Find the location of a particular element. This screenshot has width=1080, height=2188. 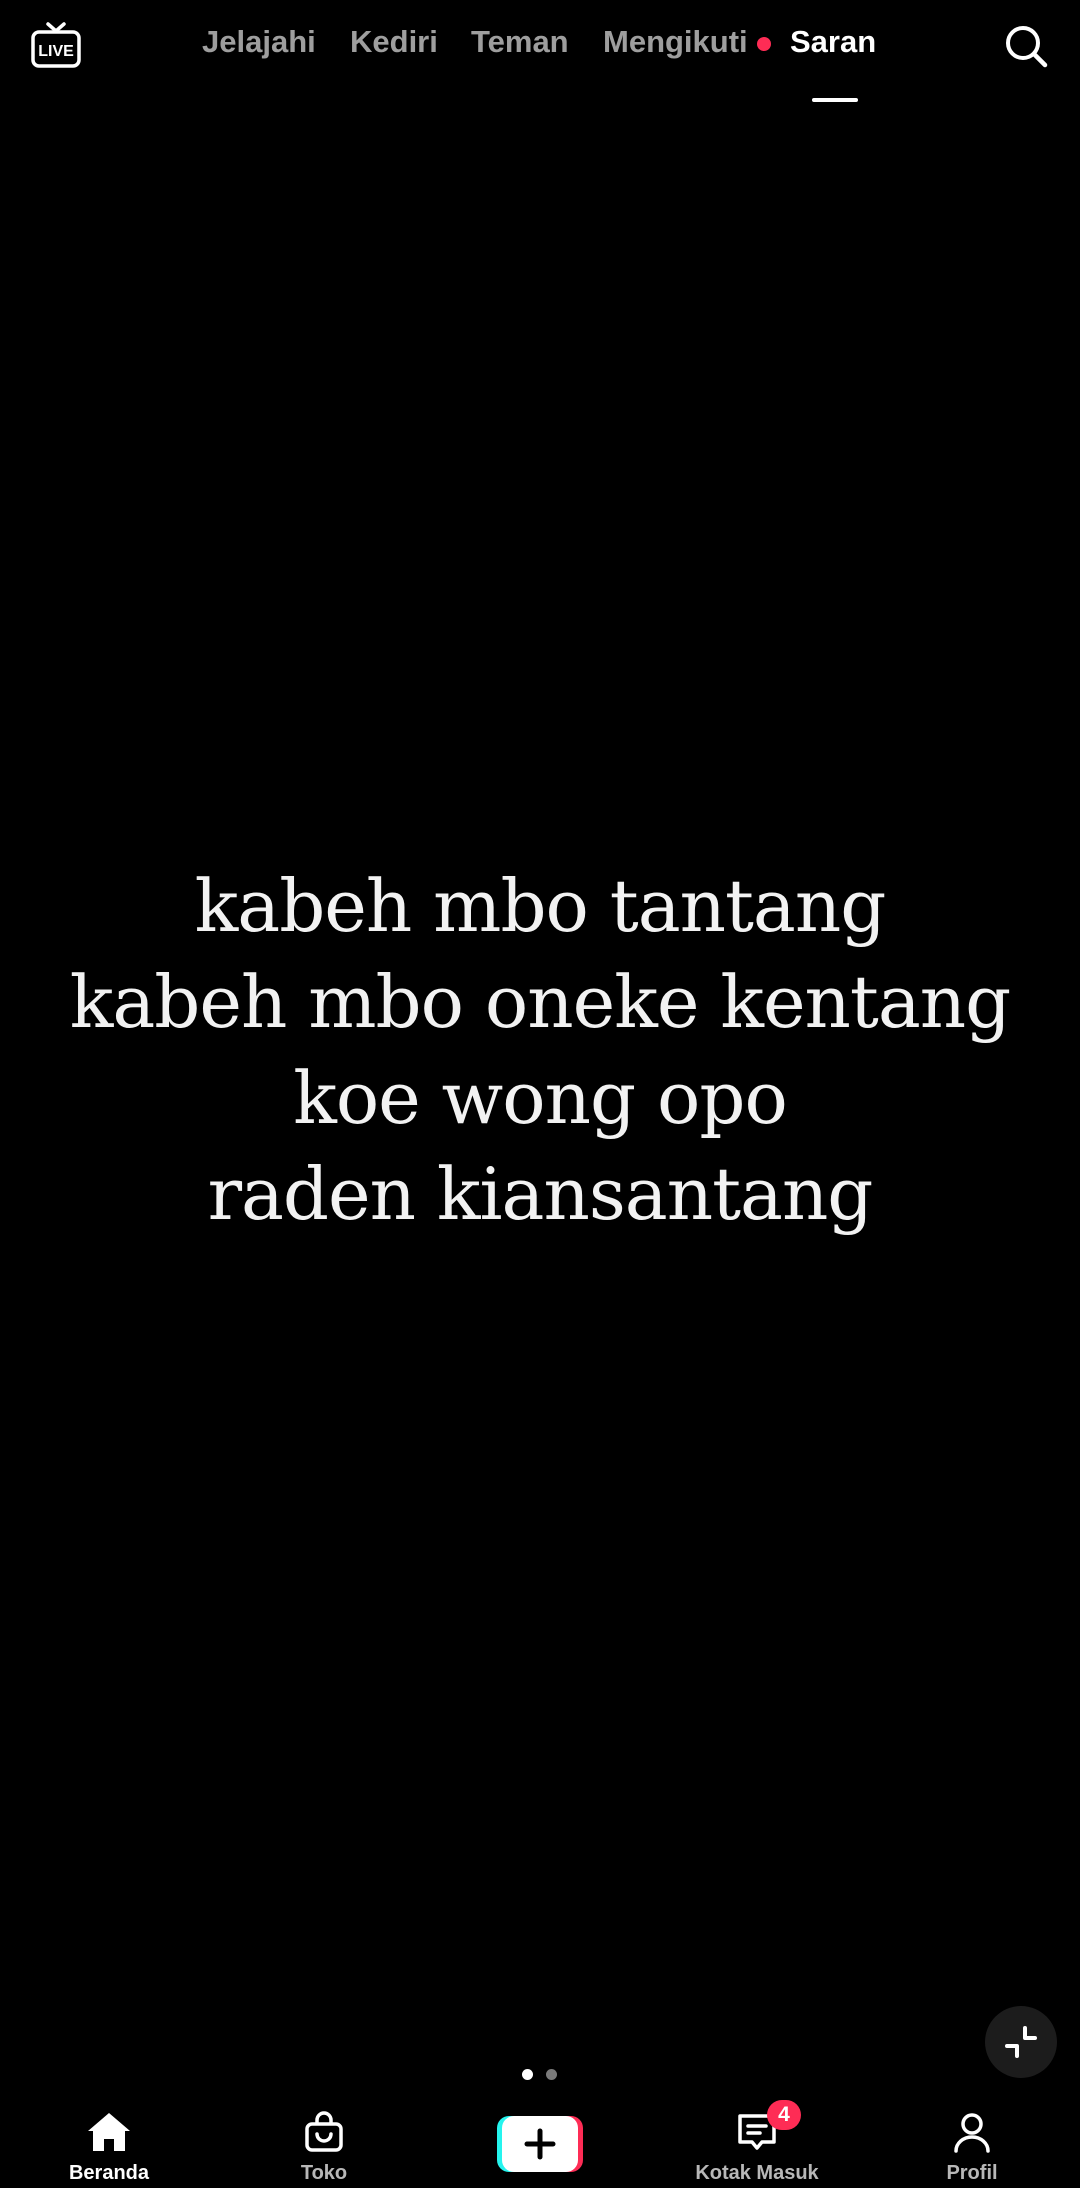

plus-icon is located at coordinates (540, 2144).